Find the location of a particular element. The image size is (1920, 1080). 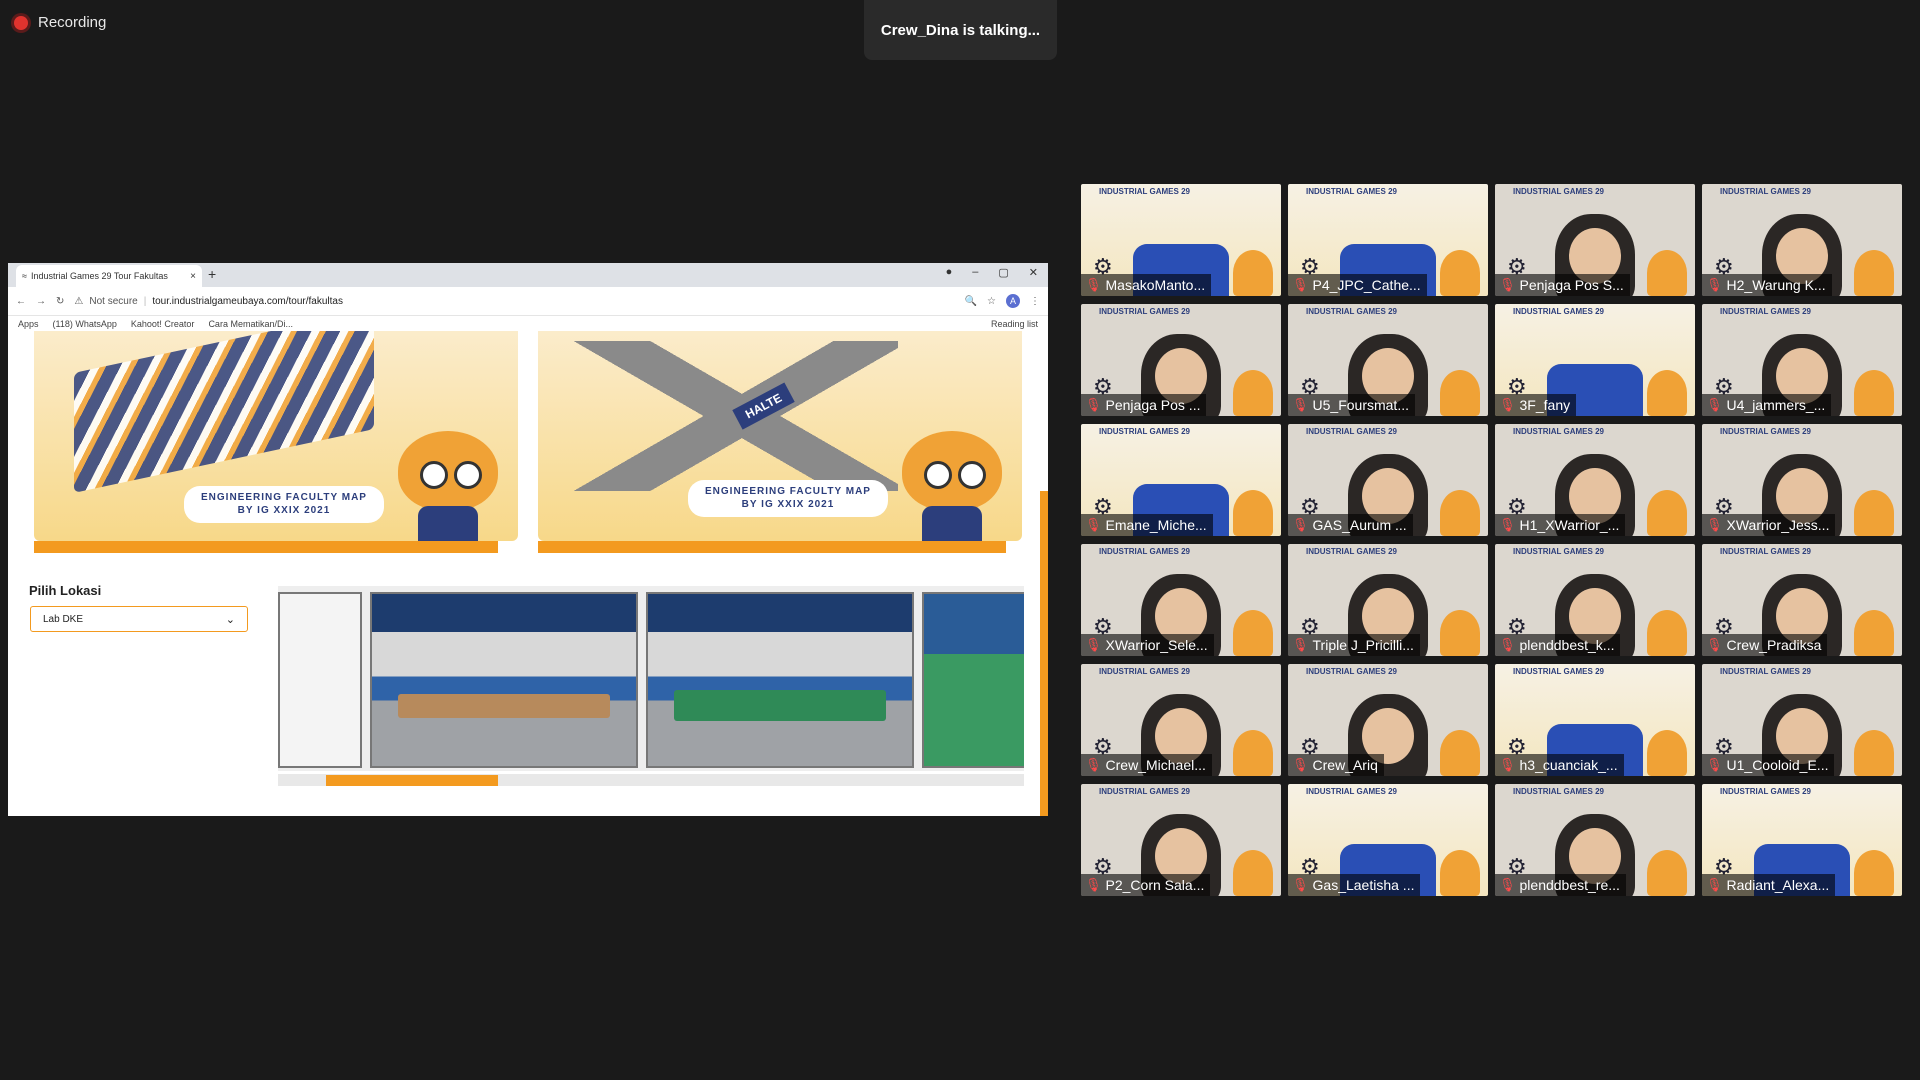

reload-button: ↻ is located at coordinates (60, 301).